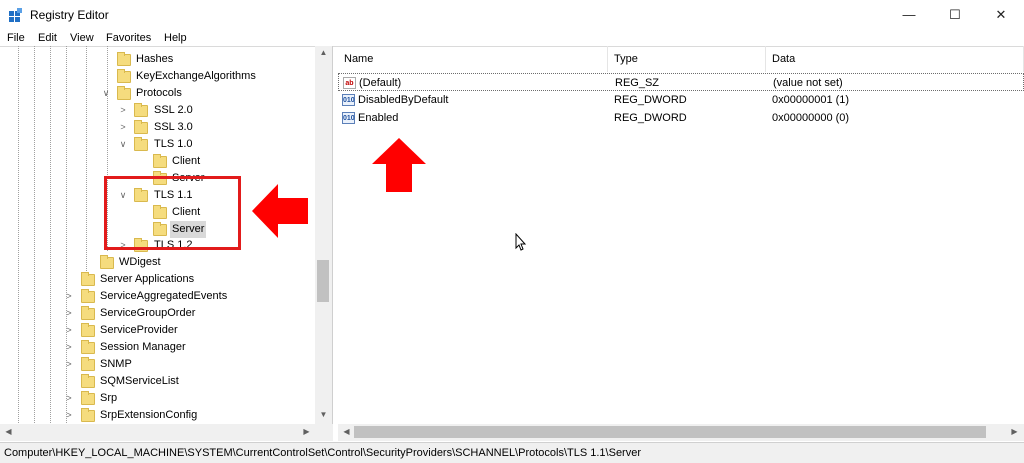 The width and height of the screenshot is (1024, 463). I want to click on value-data: (value not set), so click(808, 83).